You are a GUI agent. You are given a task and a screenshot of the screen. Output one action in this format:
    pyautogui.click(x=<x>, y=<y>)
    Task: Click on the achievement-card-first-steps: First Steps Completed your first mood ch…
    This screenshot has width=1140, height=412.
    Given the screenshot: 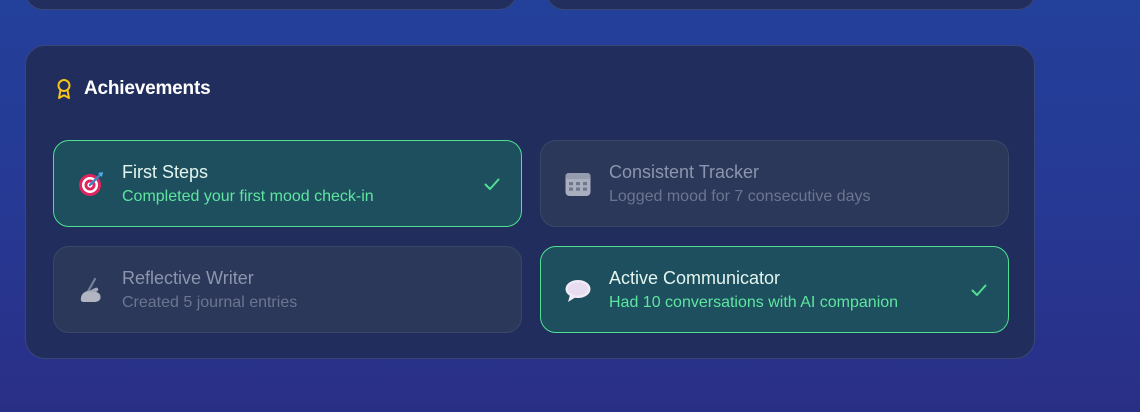 What is the action you would take?
    pyautogui.click(x=287, y=183)
    